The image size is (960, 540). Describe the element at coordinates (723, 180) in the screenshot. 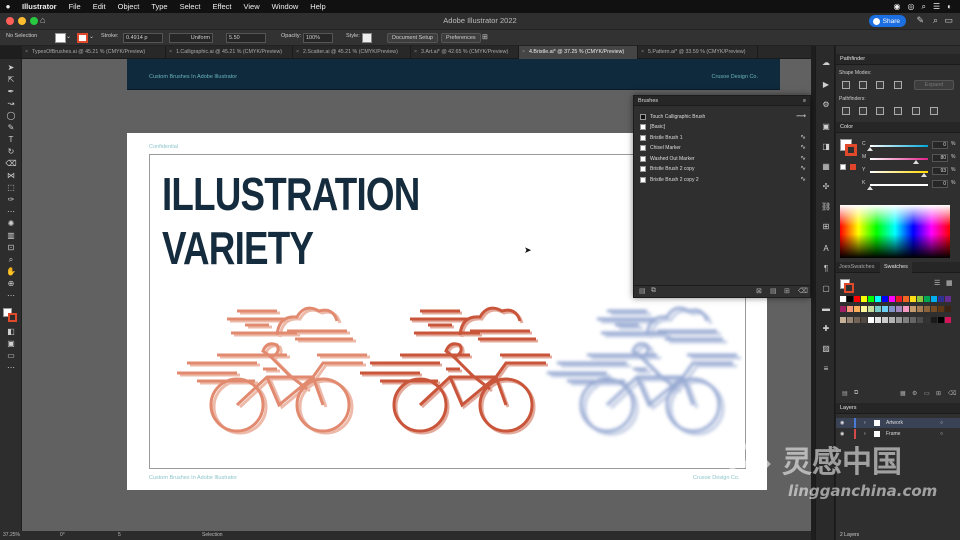

I see `brush-item: Bristle Brush 2 copy 2 ∿` at that location.